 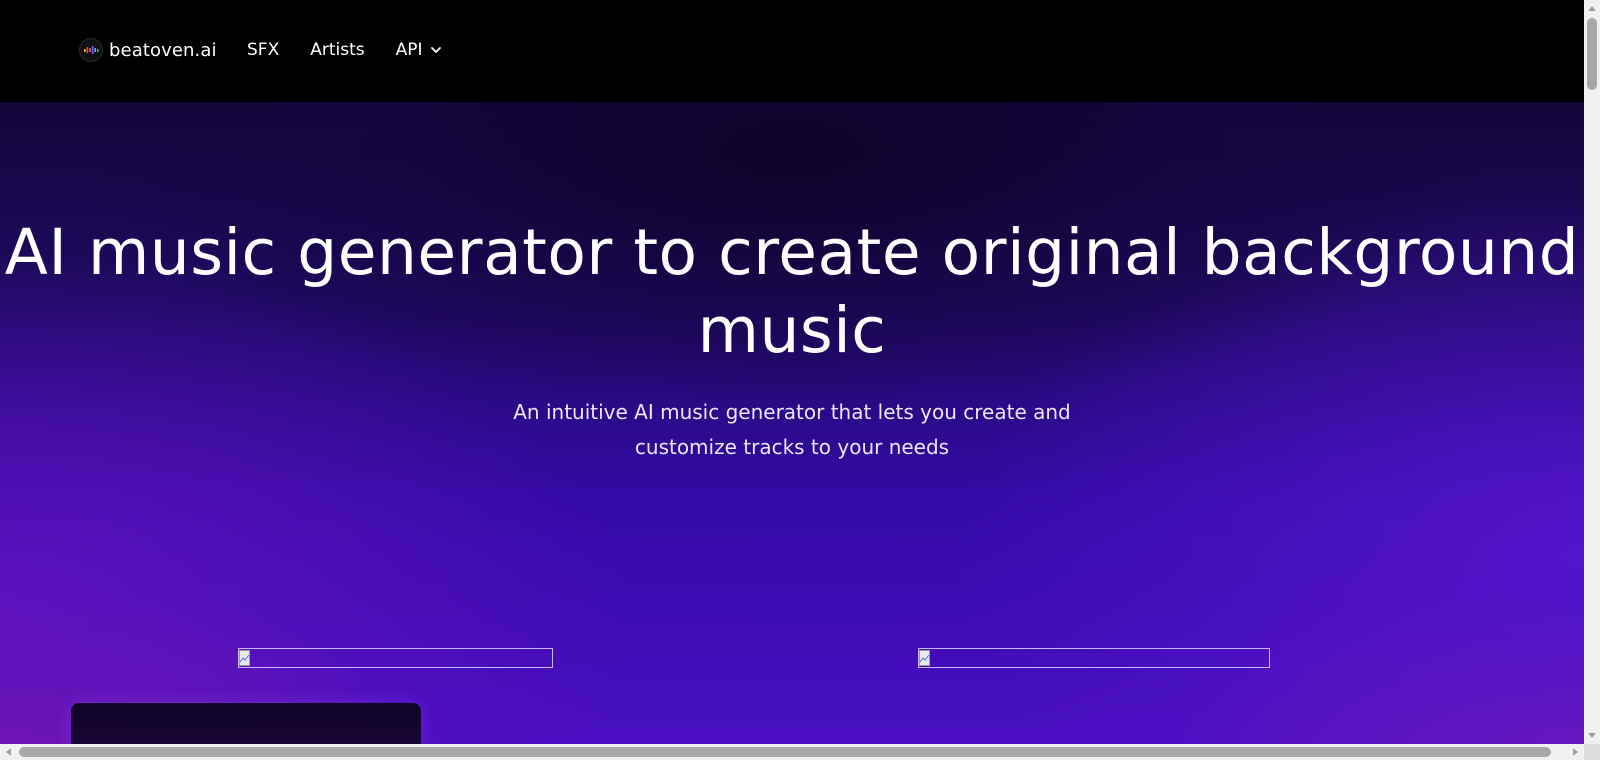 I want to click on brand-home-link: beatoven.ai, so click(x=148, y=50).